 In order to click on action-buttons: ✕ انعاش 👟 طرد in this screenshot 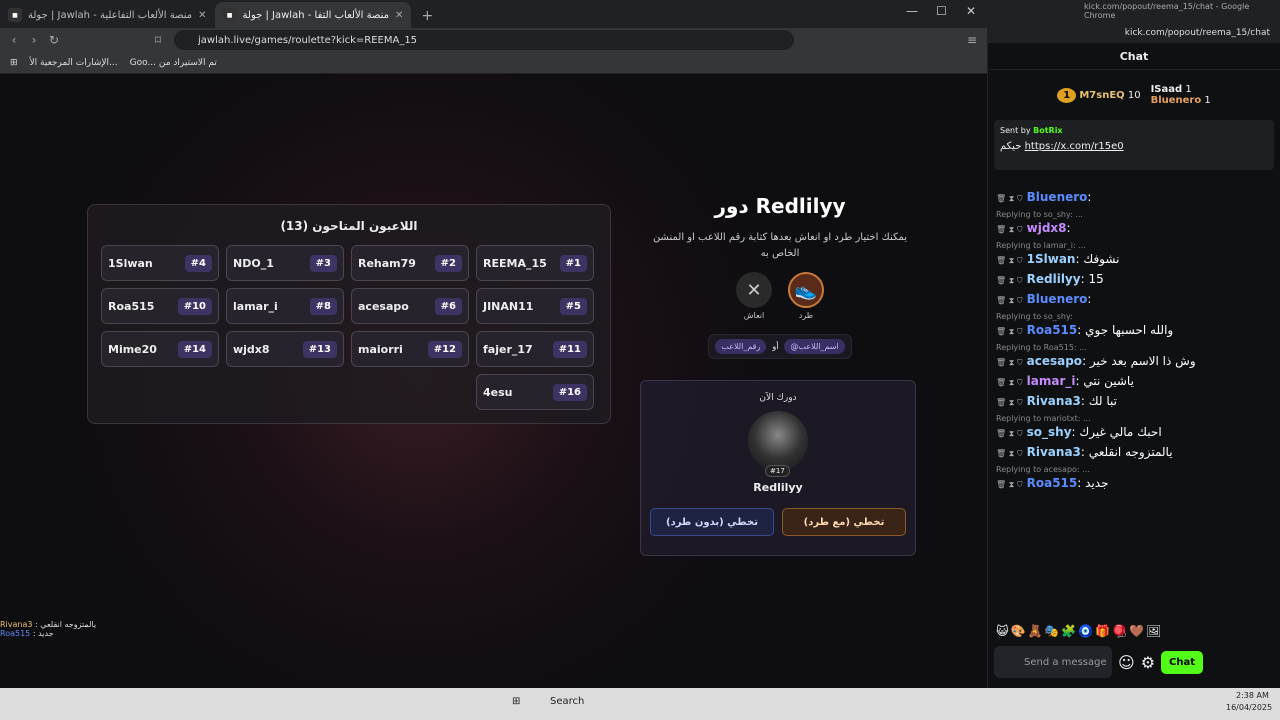, I will do `click(780, 296)`.